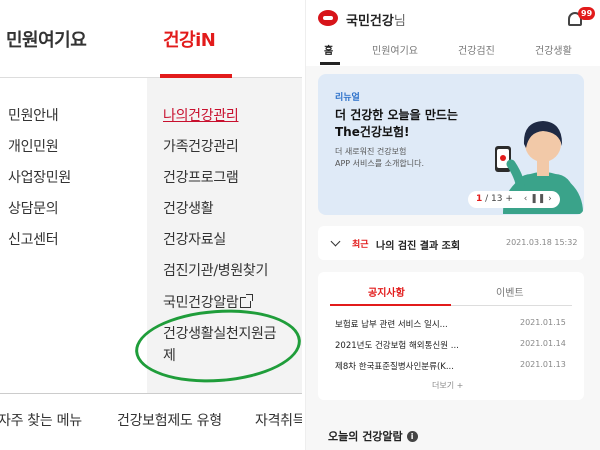  I want to click on banner-title-line1: 더 건강한 오늘을 만드는, so click(396, 115).